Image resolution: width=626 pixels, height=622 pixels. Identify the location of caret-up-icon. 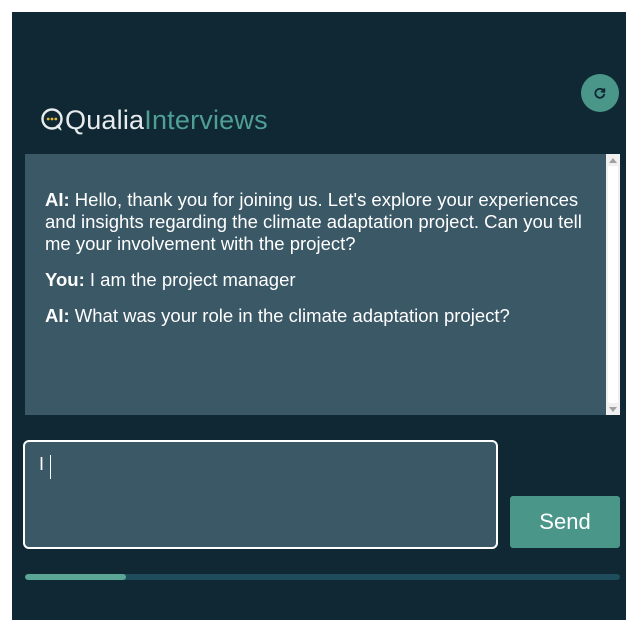
(613, 160).